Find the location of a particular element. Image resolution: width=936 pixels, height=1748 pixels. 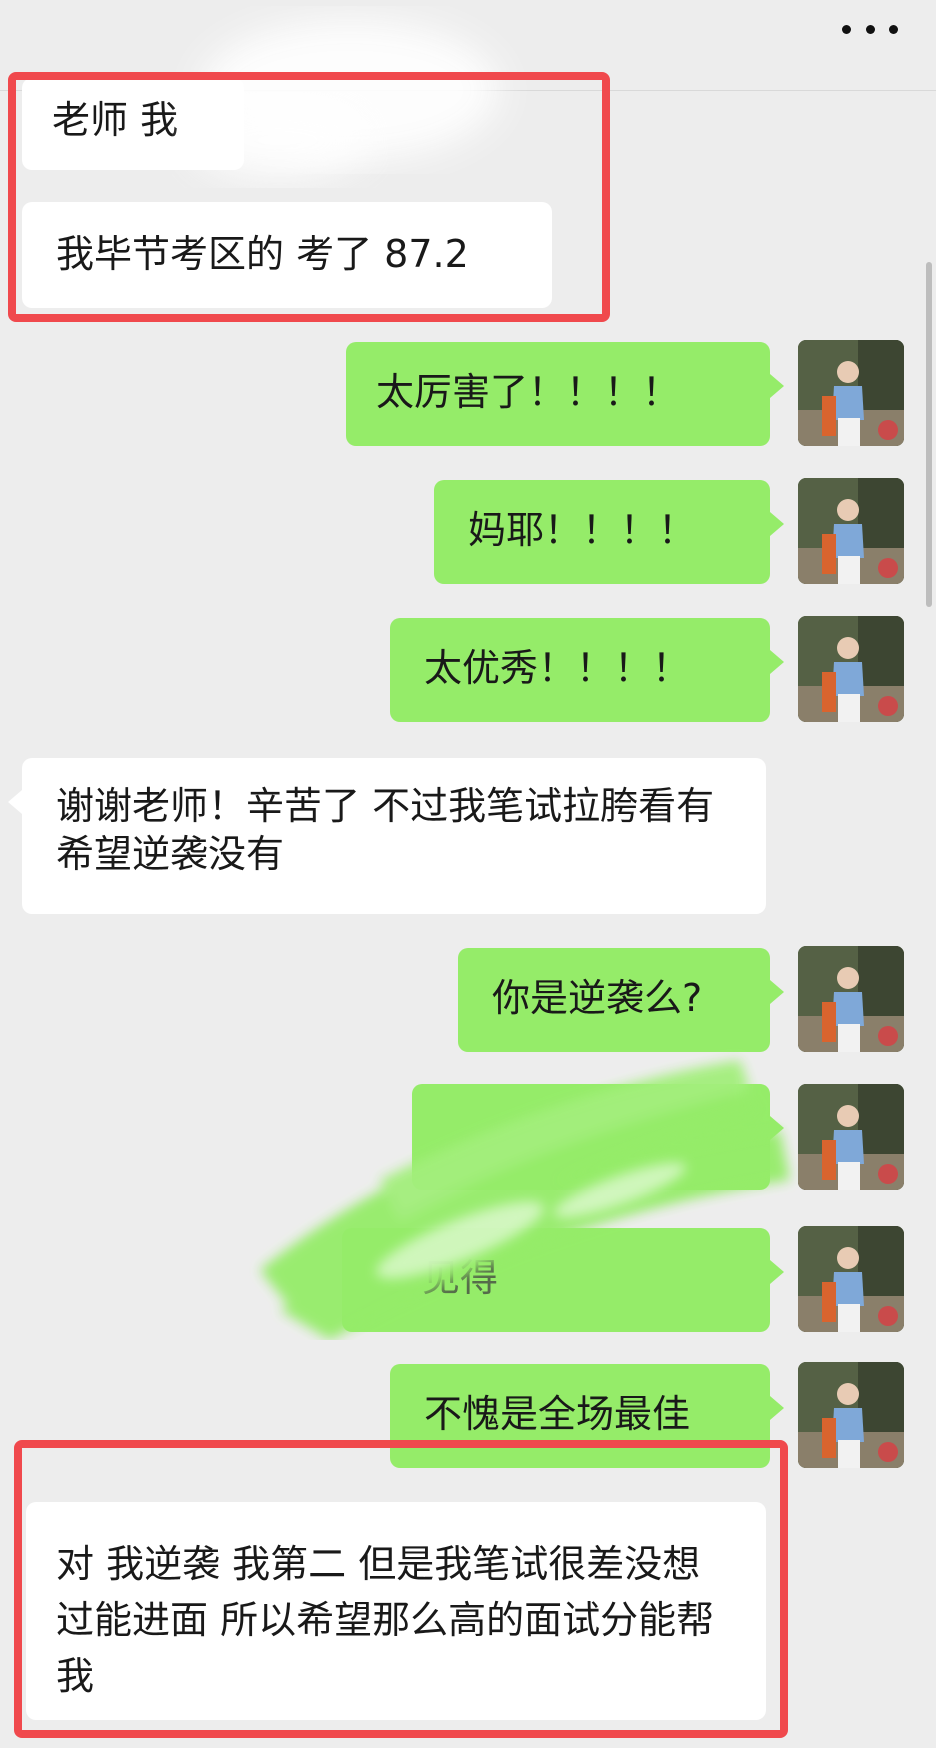

message-bubble-outgoing is located at coordinates (598, 1137).